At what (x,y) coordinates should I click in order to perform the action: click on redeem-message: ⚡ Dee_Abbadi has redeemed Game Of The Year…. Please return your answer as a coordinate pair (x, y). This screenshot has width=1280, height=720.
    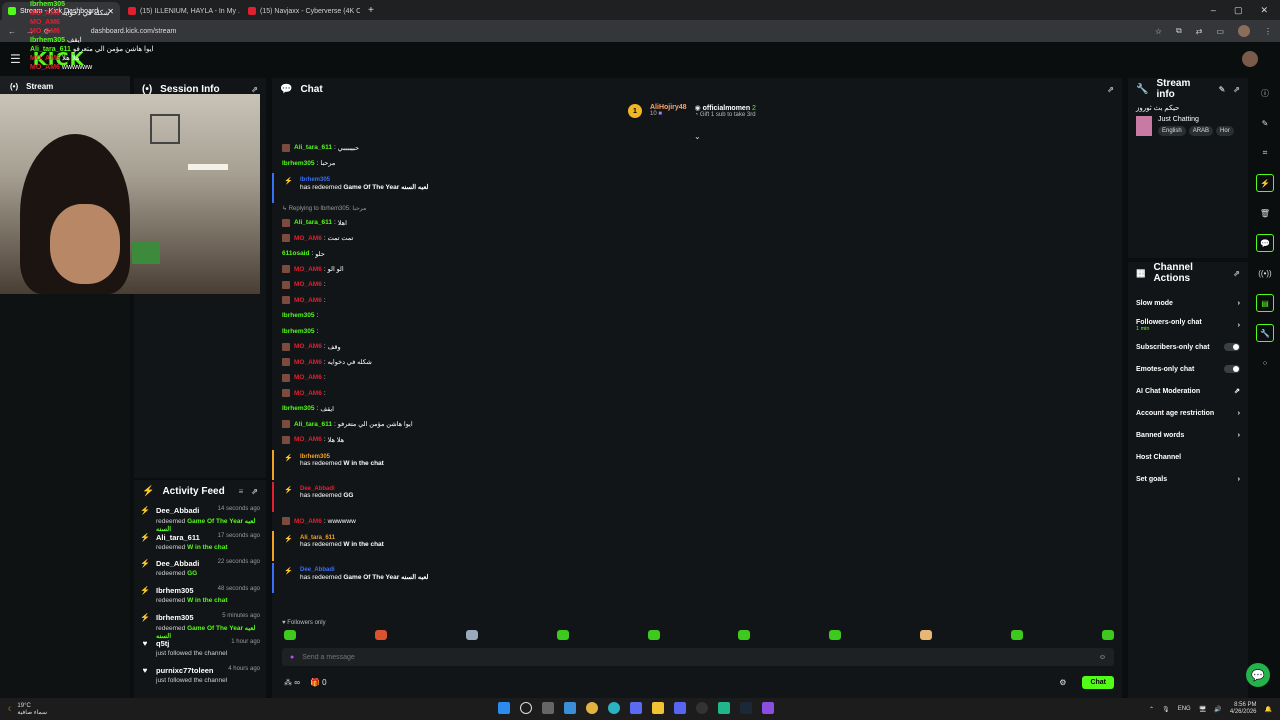
    Looking at the image, I should click on (697, 578).